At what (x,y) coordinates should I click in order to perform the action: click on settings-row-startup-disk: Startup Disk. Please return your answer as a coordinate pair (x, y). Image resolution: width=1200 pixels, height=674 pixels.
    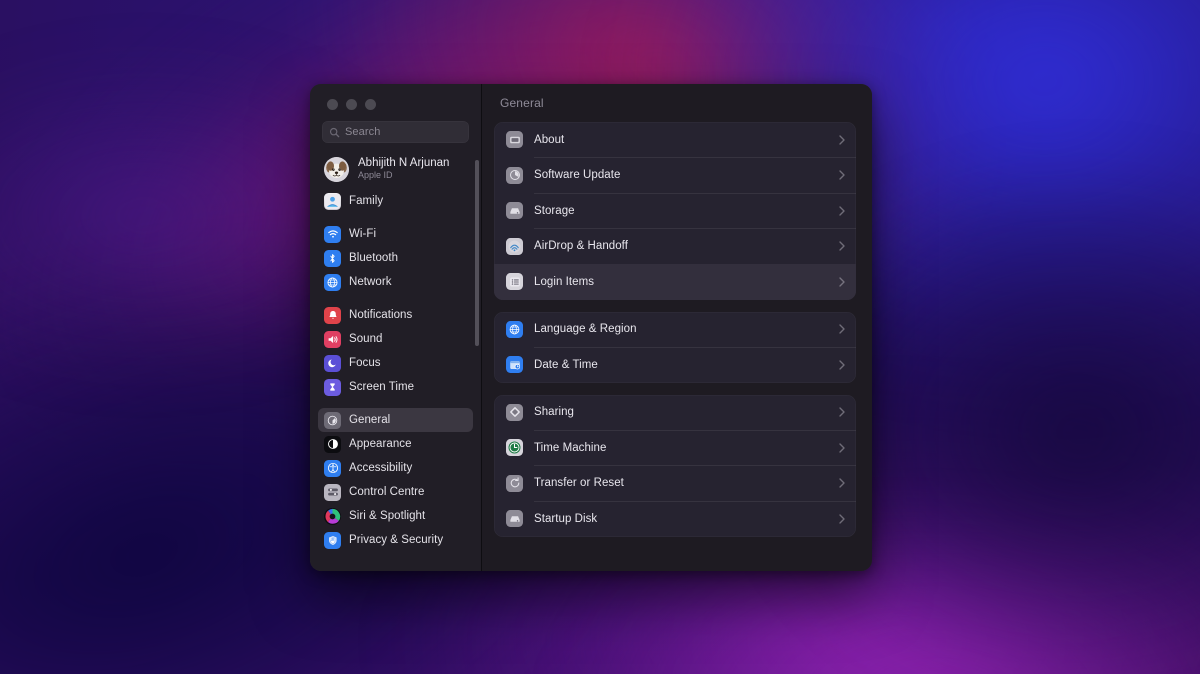
    Looking at the image, I should click on (675, 519).